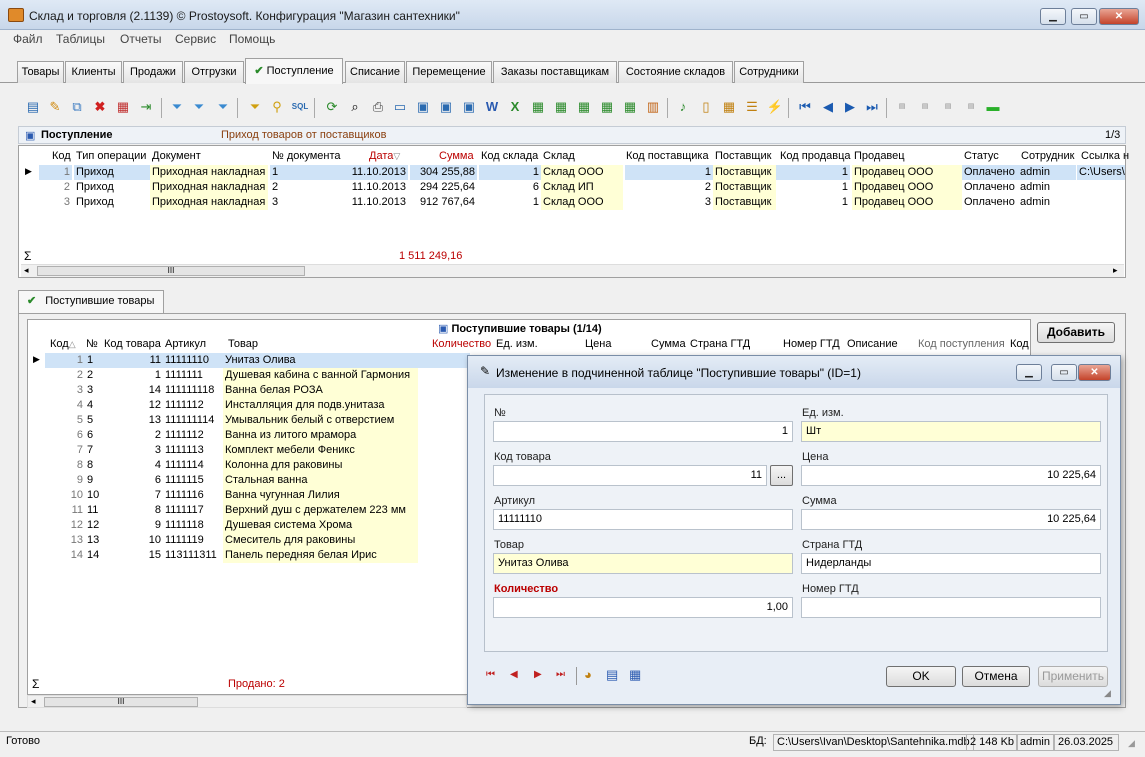  What do you see at coordinates (850, 107) in the screenshot?
I see `next-record-icon: ▶` at bounding box center [850, 107].